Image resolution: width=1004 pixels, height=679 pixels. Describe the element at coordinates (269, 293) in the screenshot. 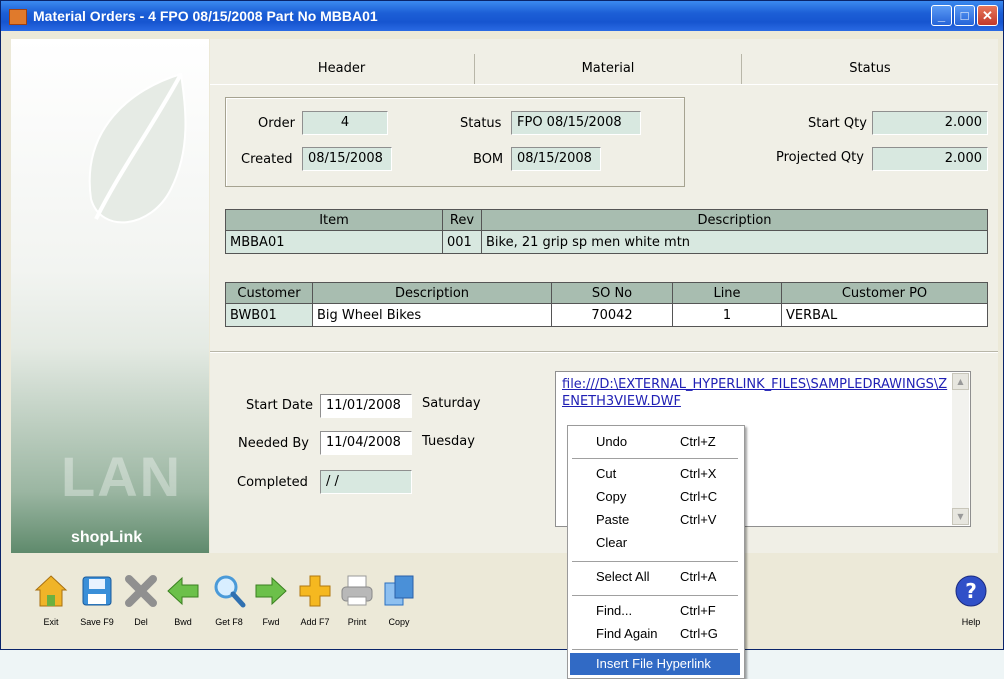

I see `customer-column-header: Customer` at that location.